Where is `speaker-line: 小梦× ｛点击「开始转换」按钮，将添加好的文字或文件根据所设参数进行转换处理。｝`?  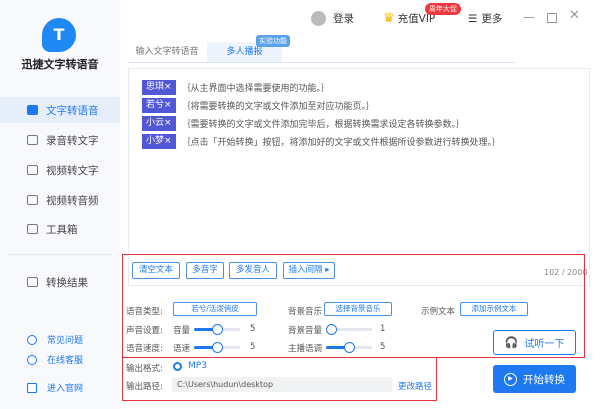
speaker-line: 小梦× ｛点击「开始转换」按钮，将添加好的文字或文件根据所设参数进行转换处理。｝ is located at coordinates (321, 141).